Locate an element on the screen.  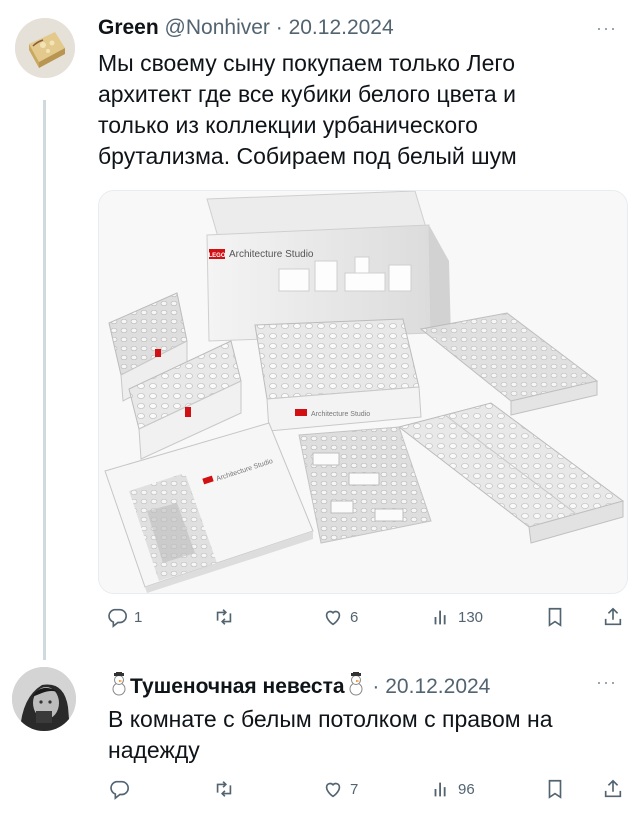
views-button: 130 is located at coordinates (456, 617).